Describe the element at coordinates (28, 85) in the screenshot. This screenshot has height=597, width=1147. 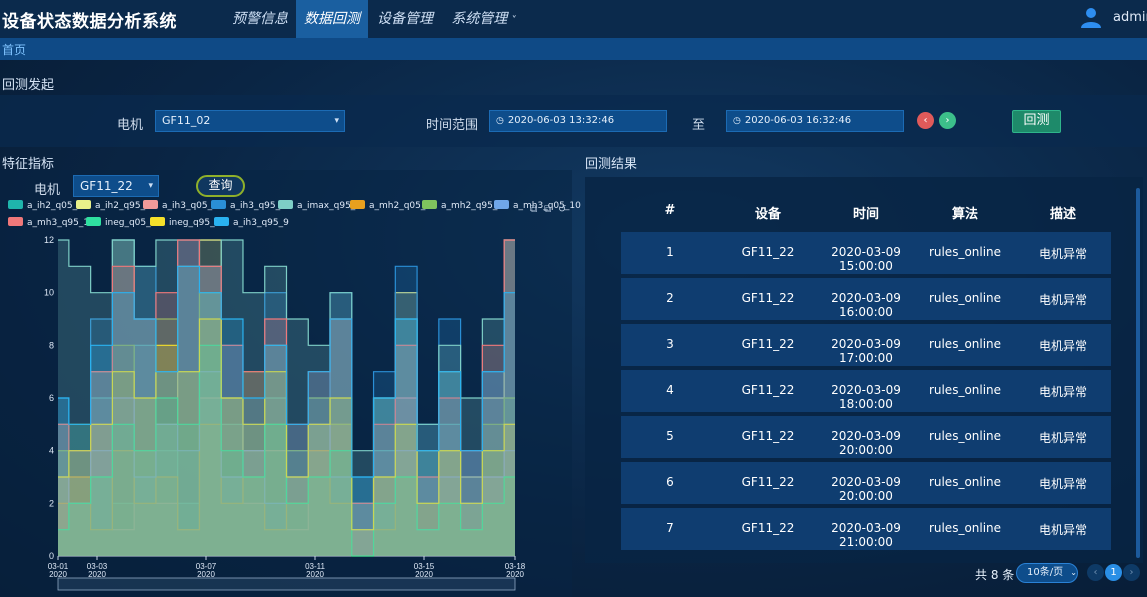
I see `backtest-section-title: 回测发起` at that location.